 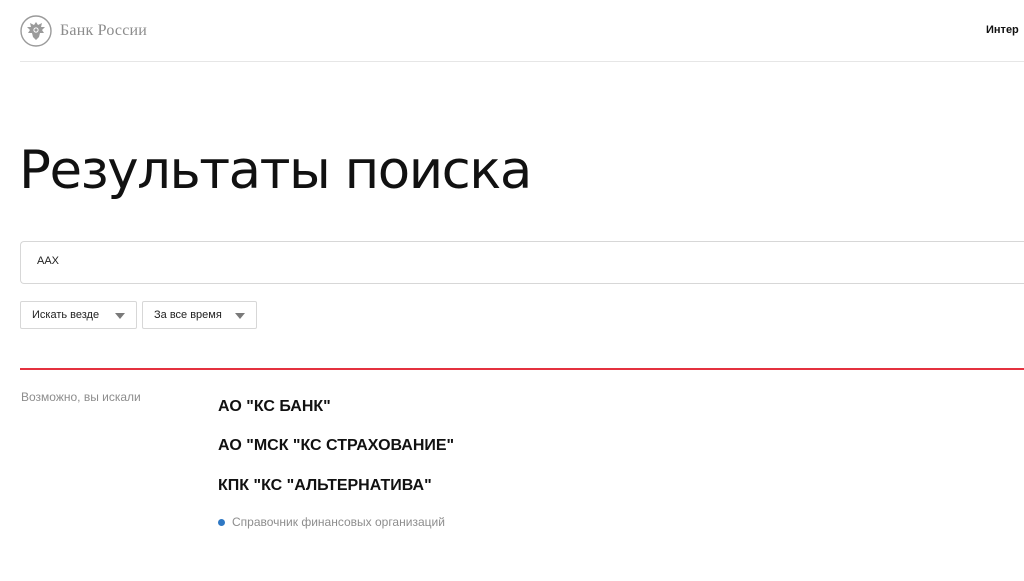 What do you see at coordinates (36, 31) in the screenshot?
I see `eagle-emblem-icon` at bounding box center [36, 31].